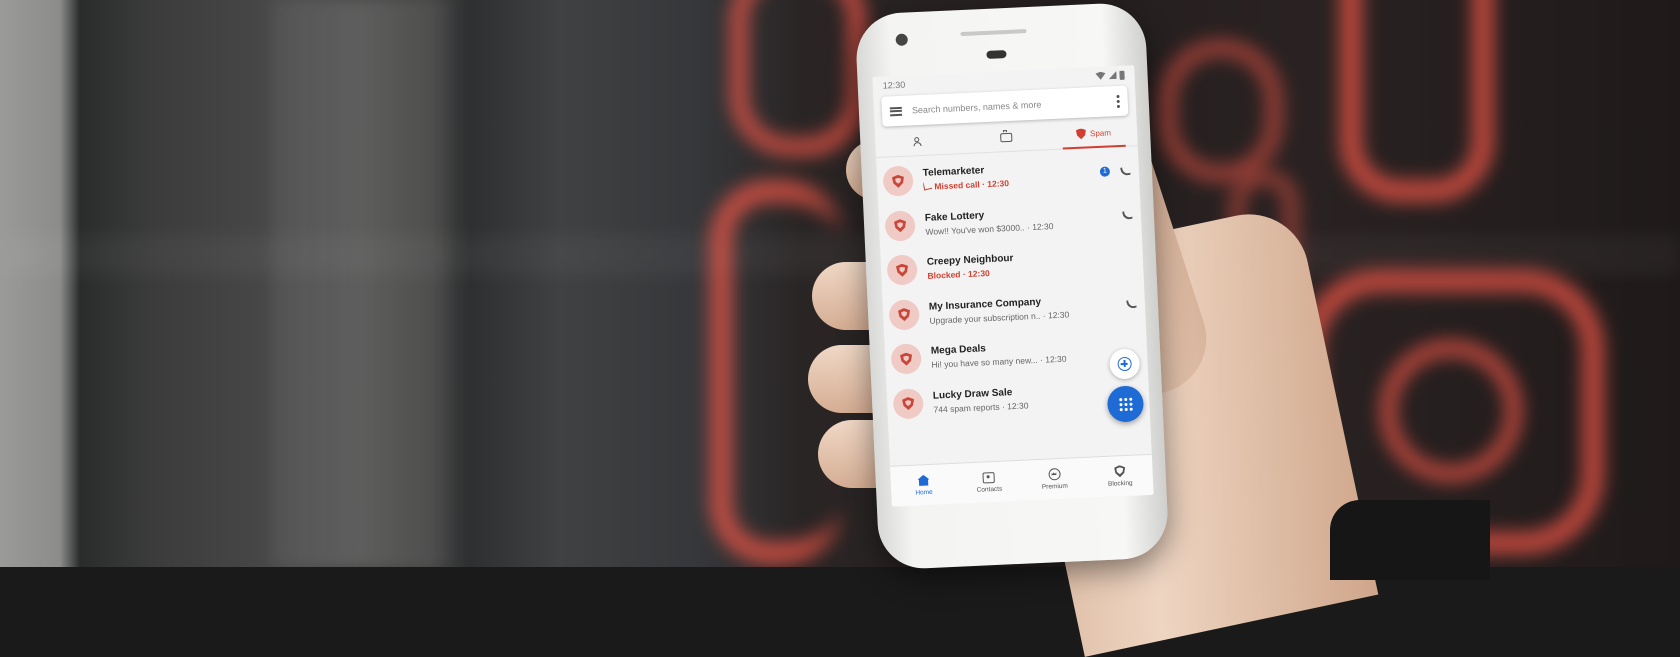  I want to click on unread-badge: 1, so click(1105, 172).